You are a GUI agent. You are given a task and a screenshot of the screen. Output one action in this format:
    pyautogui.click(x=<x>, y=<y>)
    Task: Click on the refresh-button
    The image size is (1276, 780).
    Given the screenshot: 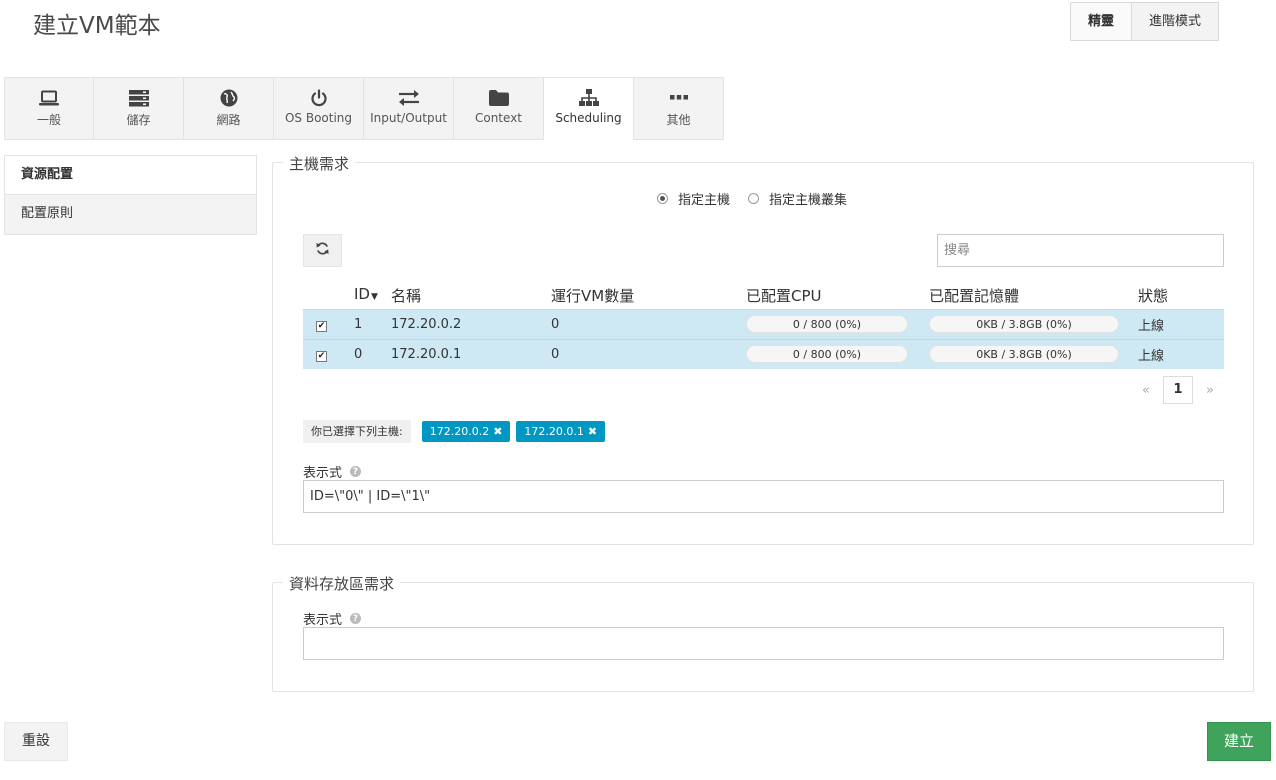 What is the action you would take?
    pyautogui.click(x=322, y=250)
    